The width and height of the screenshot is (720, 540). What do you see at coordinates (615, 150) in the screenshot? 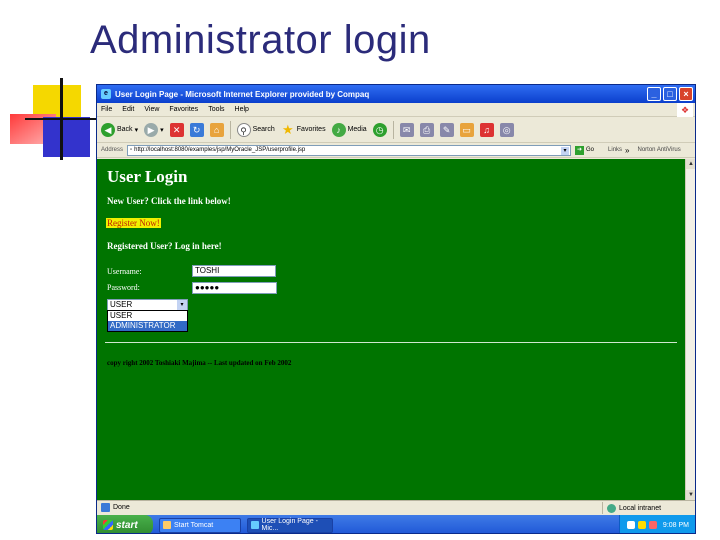
I see `links-button: Links` at bounding box center [615, 150].